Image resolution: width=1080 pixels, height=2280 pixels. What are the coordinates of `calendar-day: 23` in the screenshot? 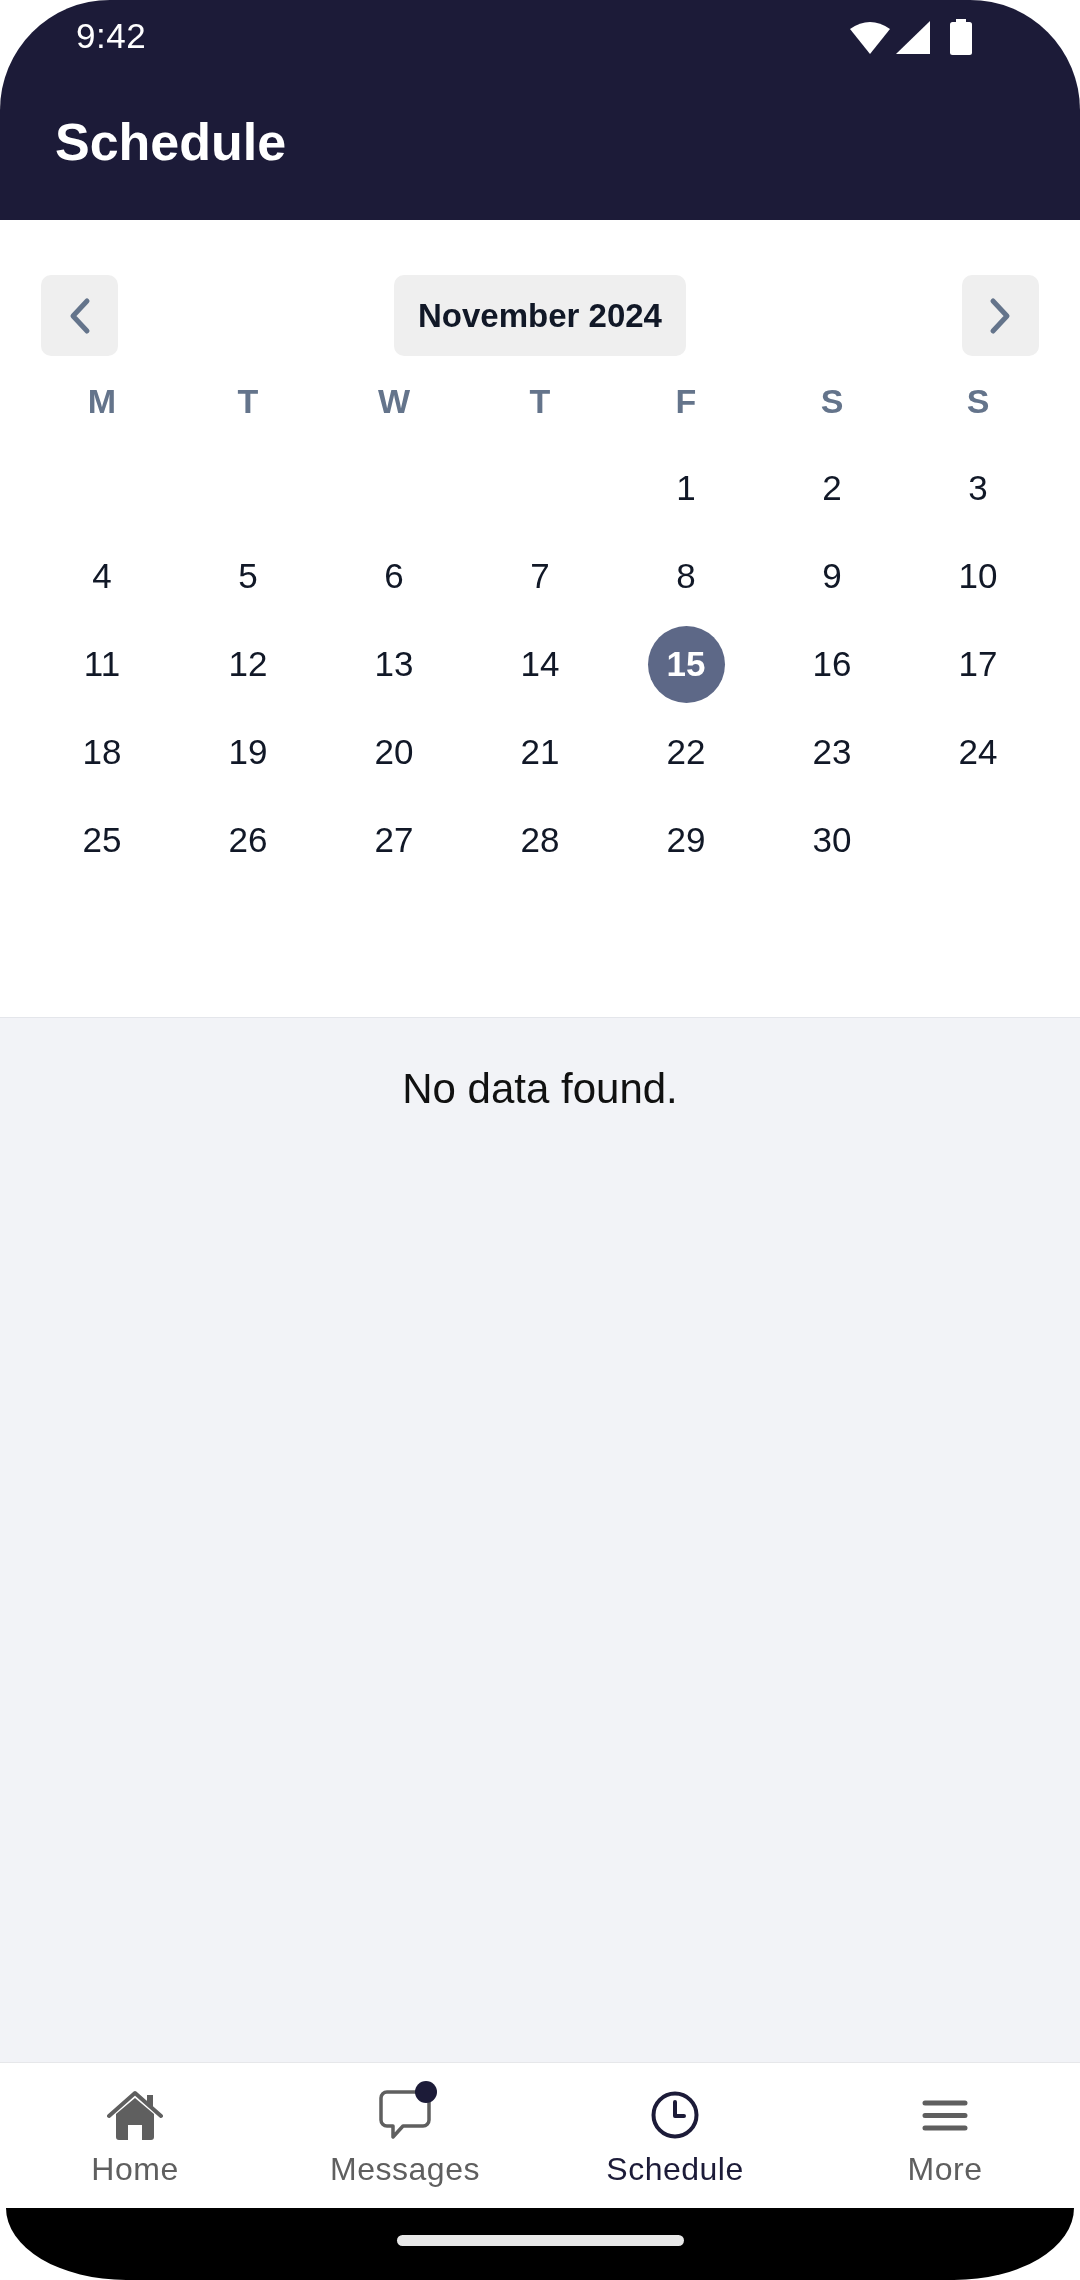 It's located at (832, 752).